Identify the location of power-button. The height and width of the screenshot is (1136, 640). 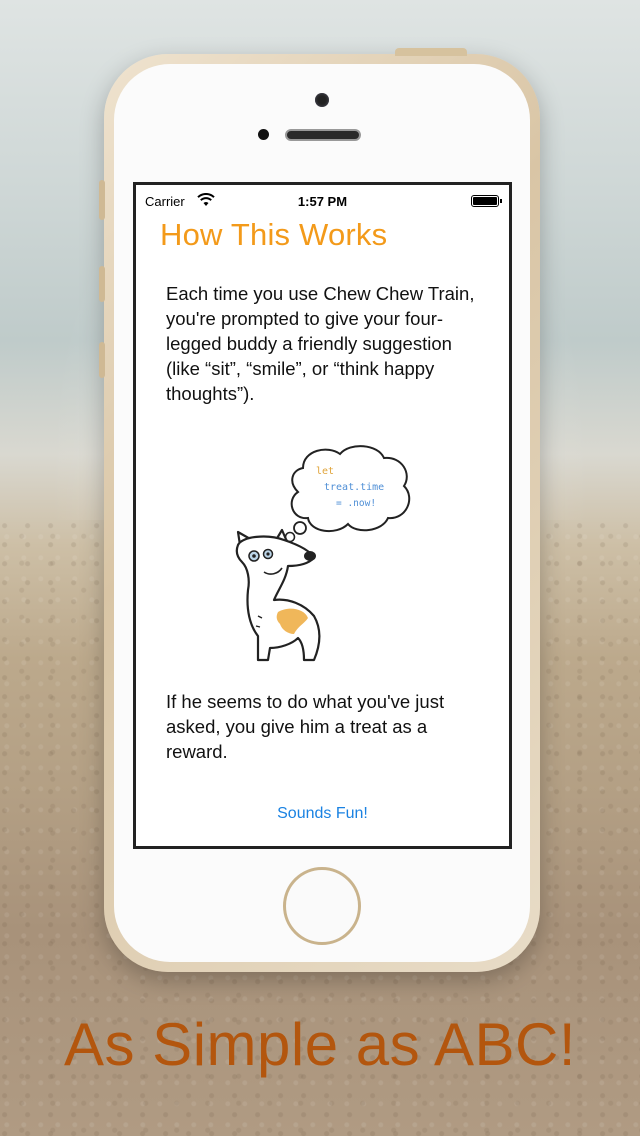
(431, 52).